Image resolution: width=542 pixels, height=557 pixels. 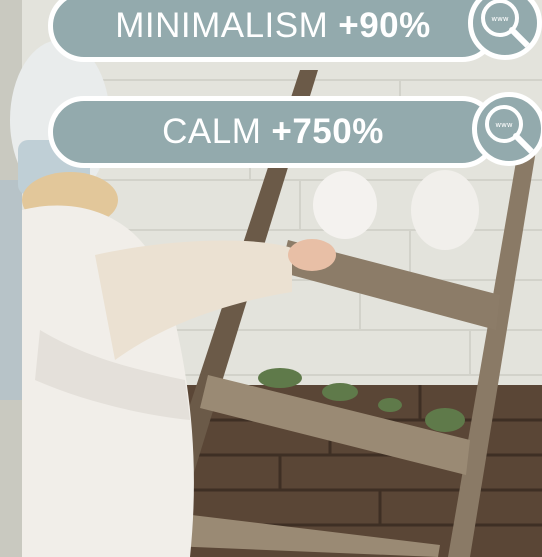 I want to click on minimalism-tag: MINIMALISM +90%, so click(x=273, y=31).